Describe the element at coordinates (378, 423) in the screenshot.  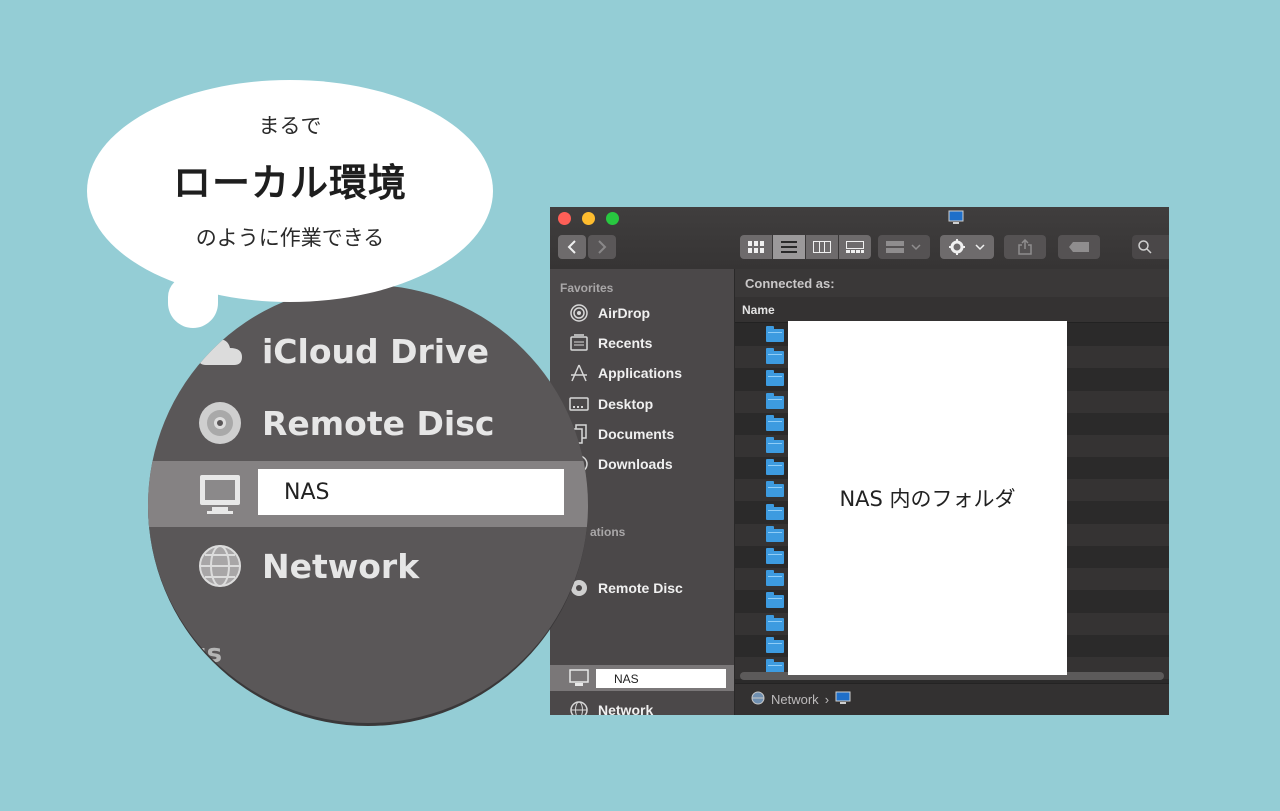
I see `mag-label: Remote Disc` at that location.